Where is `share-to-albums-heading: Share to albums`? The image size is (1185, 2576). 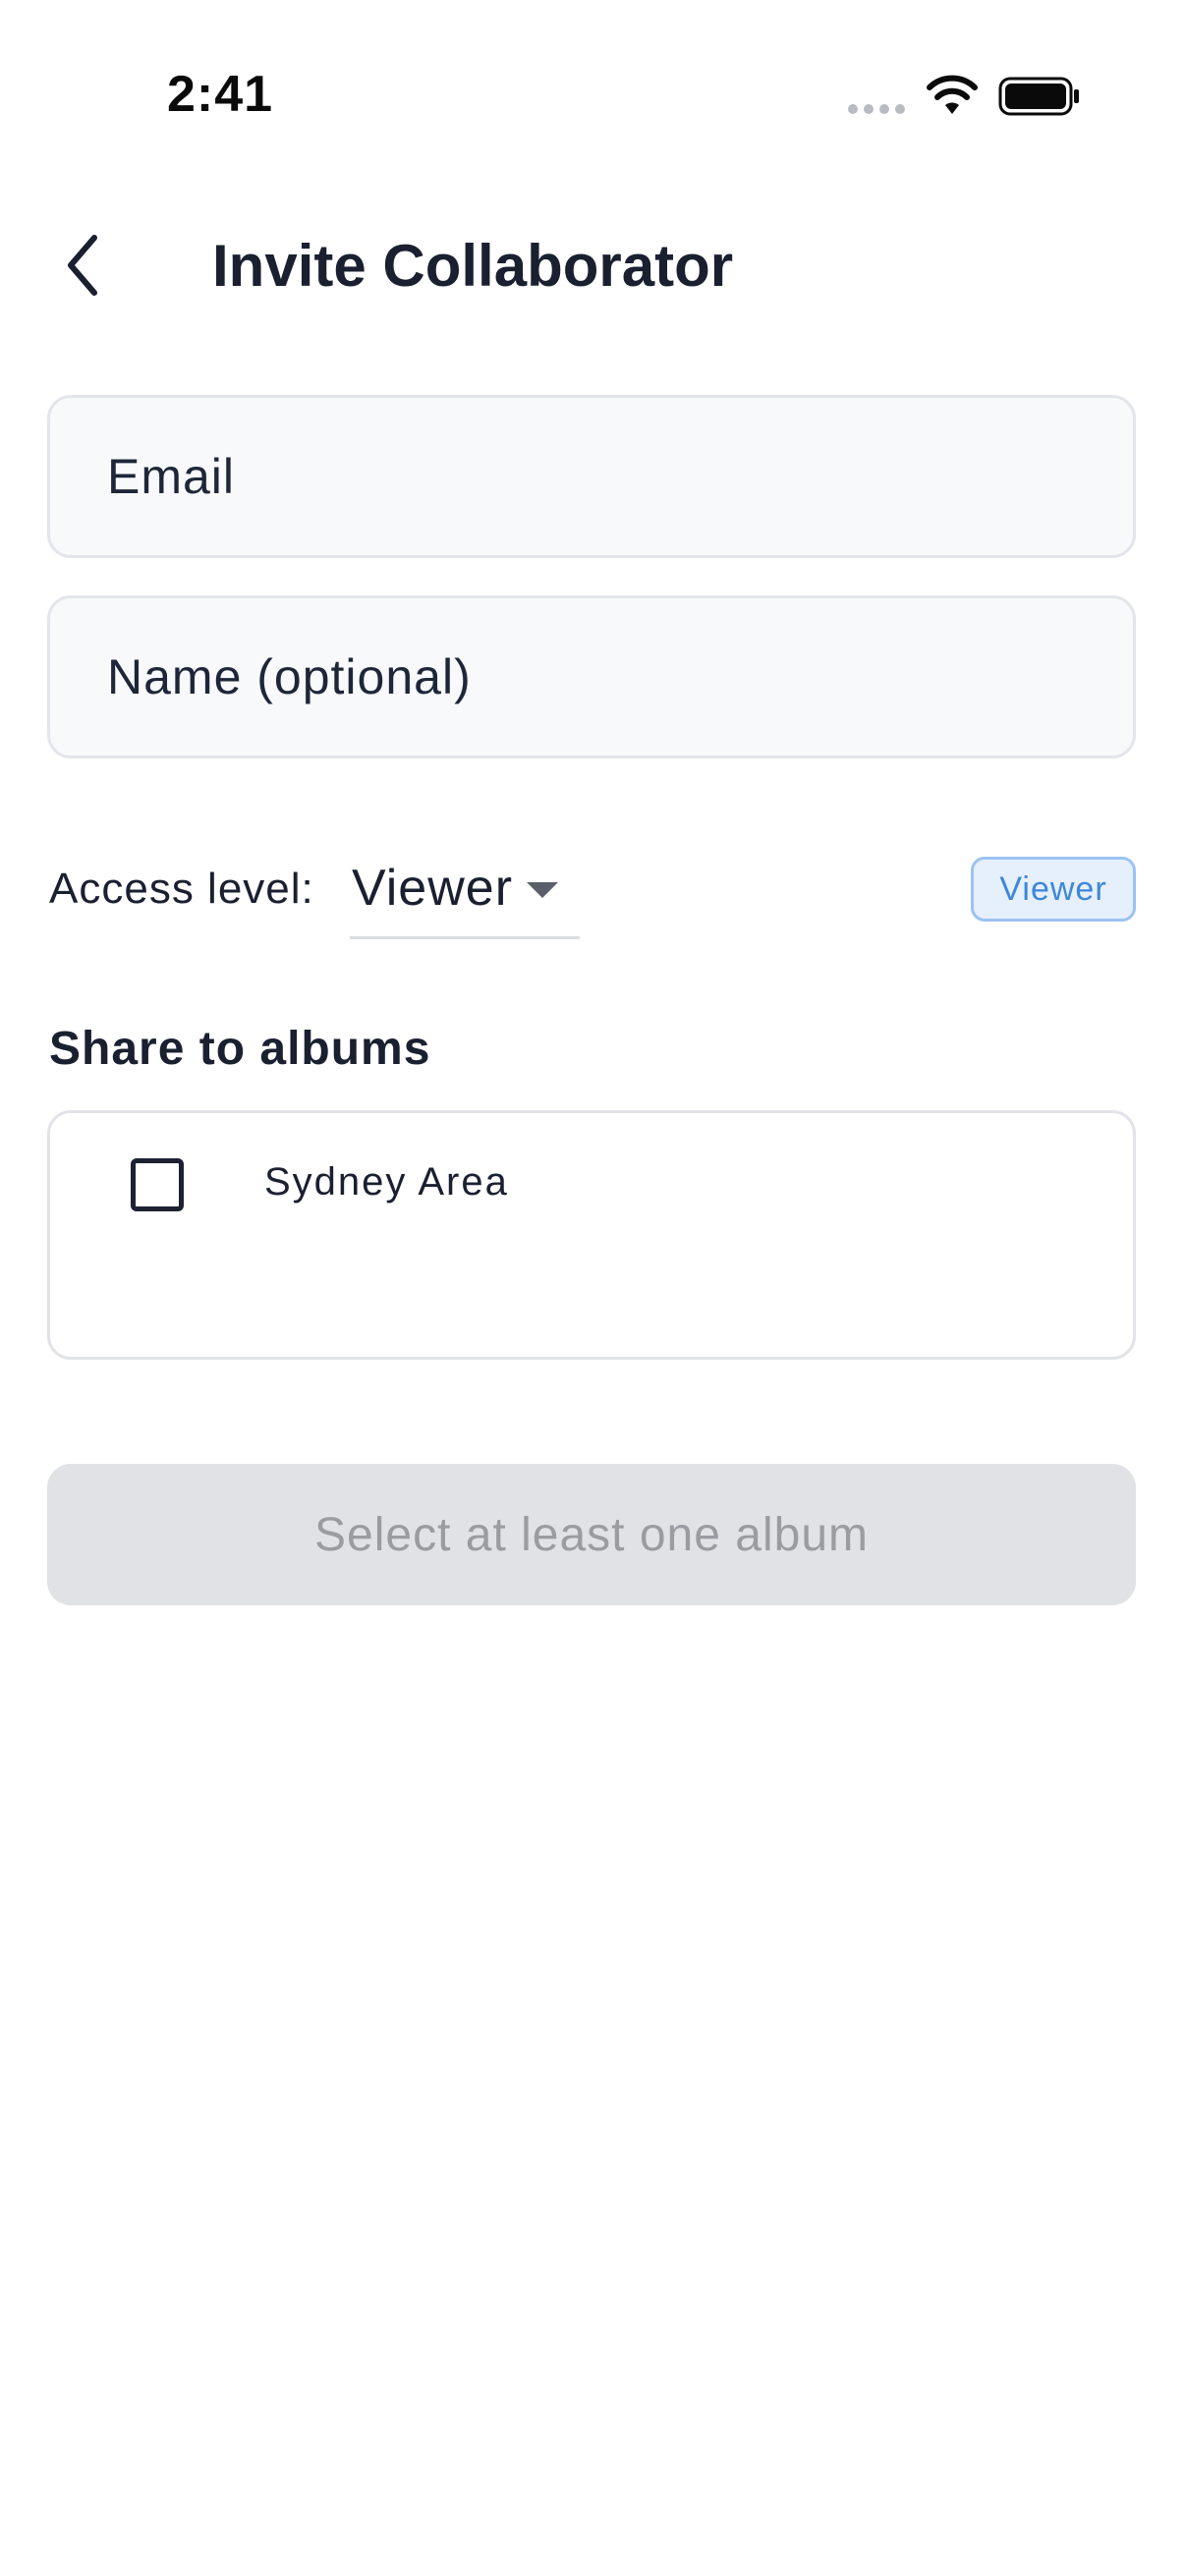 share-to-albums-heading: Share to albums is located at coordinates (240, 1049).